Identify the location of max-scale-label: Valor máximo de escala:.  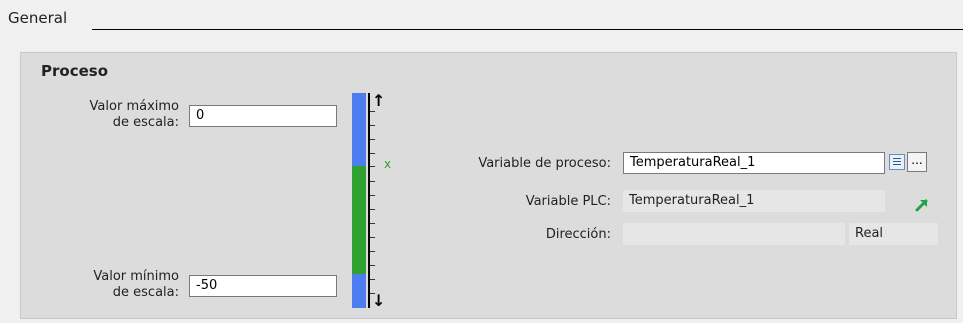
(120, 115).